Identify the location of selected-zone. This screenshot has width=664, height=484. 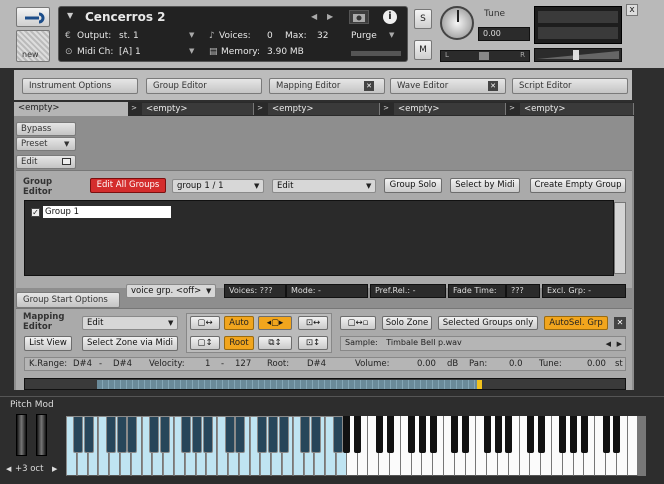
(479, 384).